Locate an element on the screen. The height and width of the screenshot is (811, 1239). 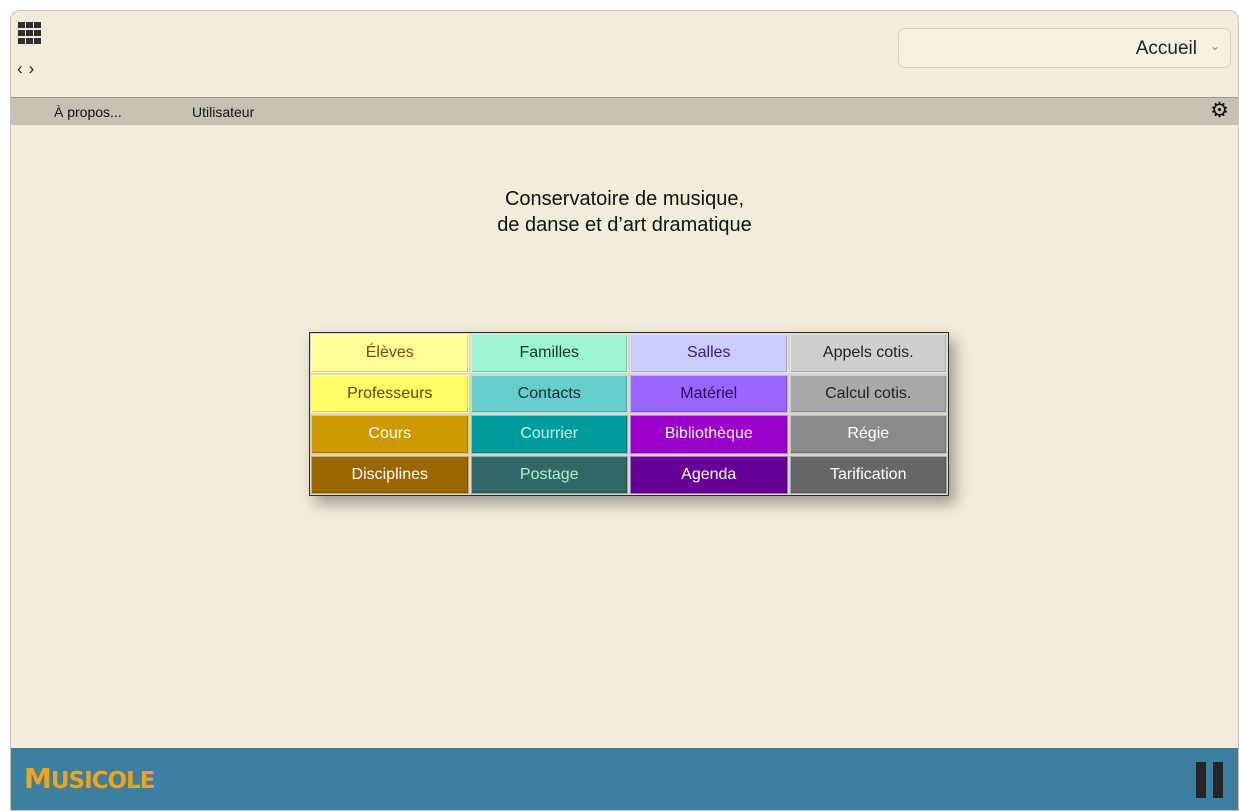
chevron-right-icon: › is located at coordinates (35, 68).